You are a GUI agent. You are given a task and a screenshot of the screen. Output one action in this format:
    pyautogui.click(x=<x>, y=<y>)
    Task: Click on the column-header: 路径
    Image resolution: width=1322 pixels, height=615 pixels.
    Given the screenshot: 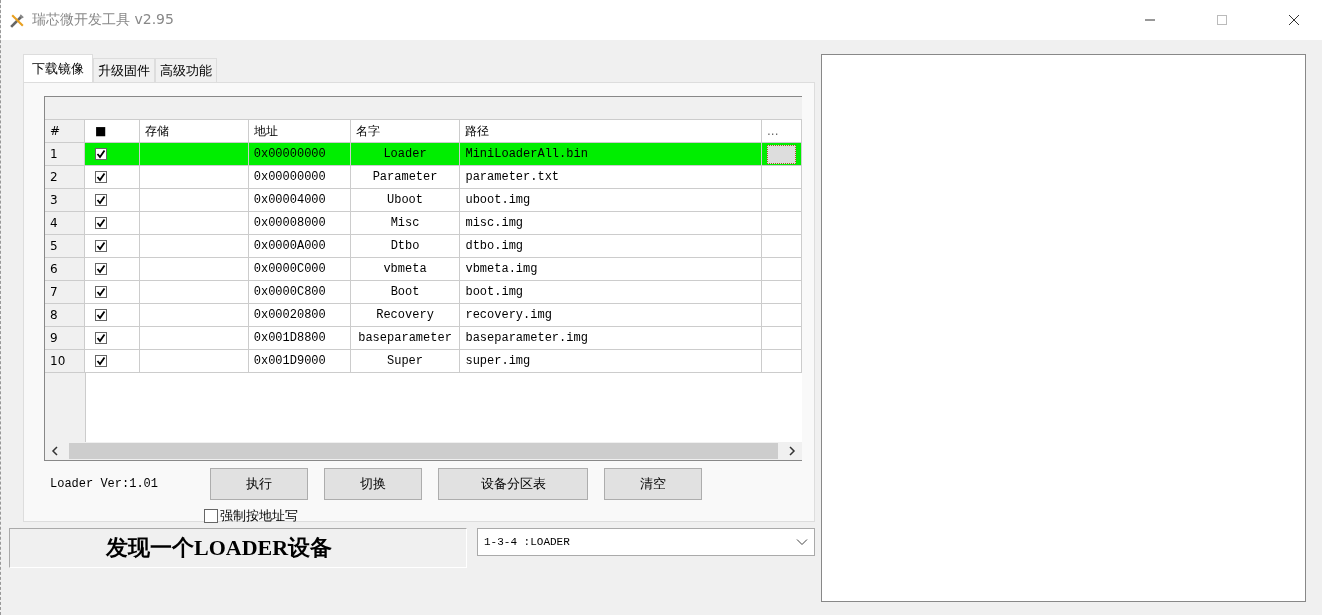 What is the action you would take?
    pyautogui.click(x=611, y=131)
    